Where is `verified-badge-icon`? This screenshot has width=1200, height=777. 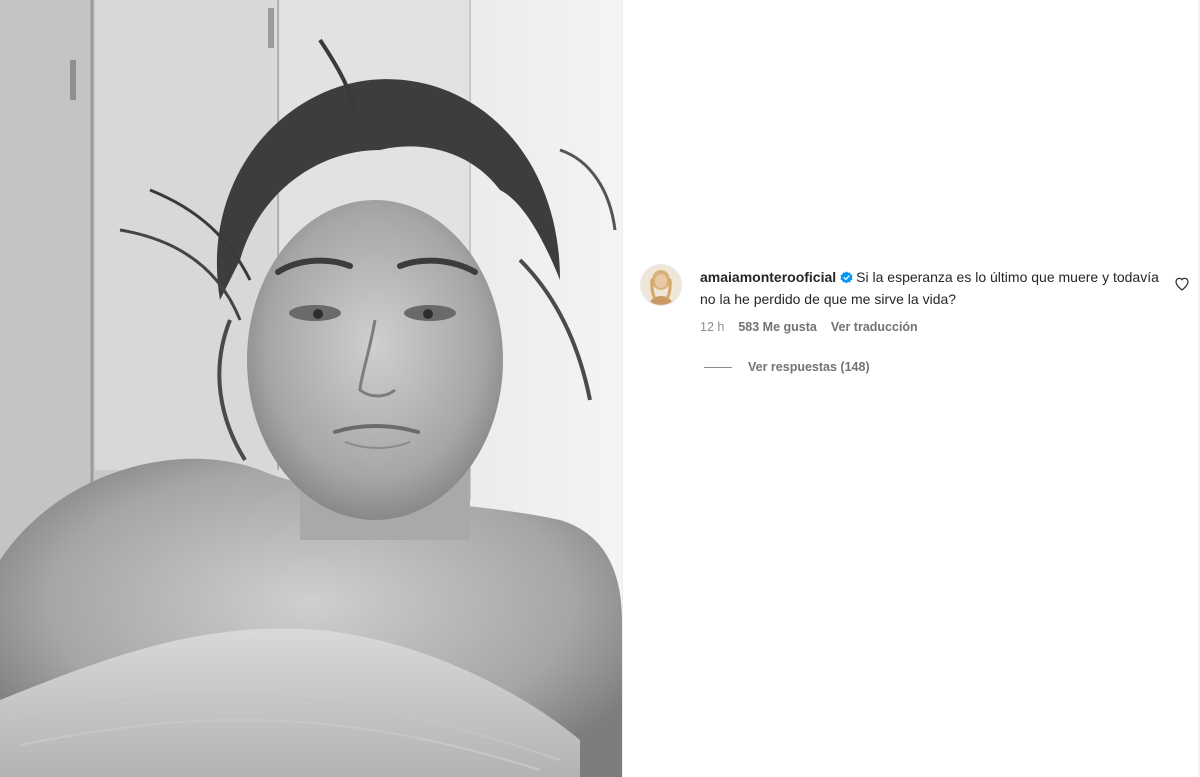
verified-badge-icon is located at coordinates (846, 277).